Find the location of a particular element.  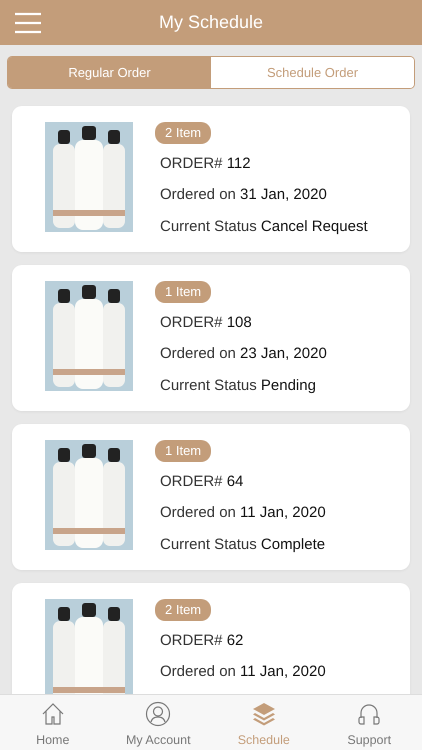

order-status: Current Status Cancel Request is located at coordinates (264, 226).